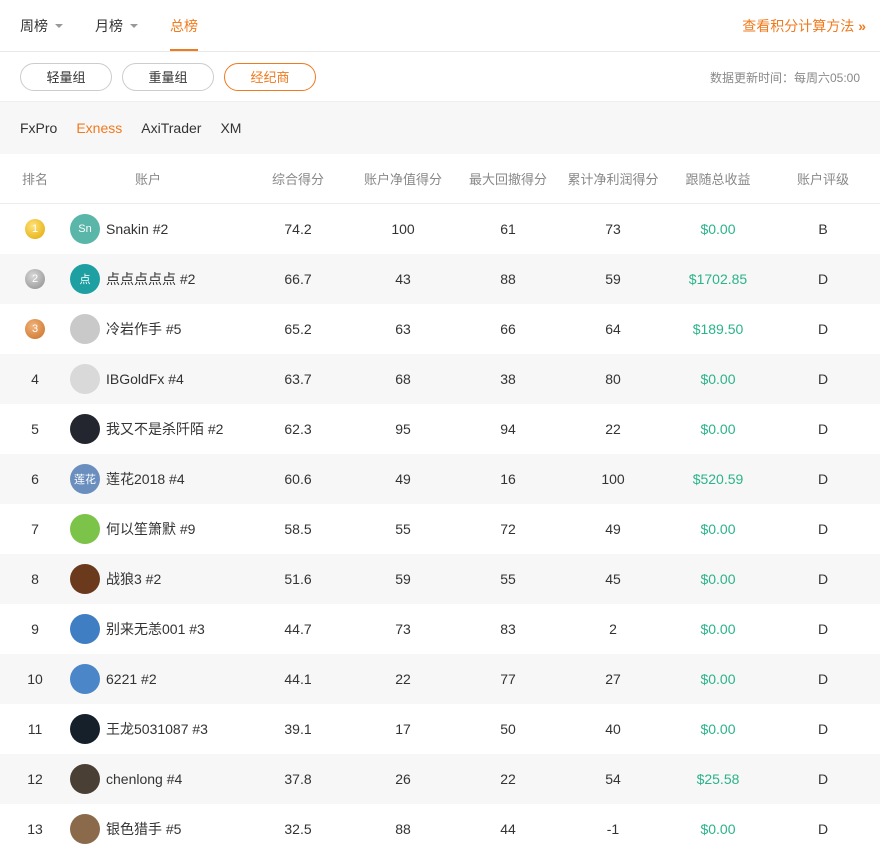 This screenshot has width=880, height=858. What do you see at coordinates (440, 429) in the screenshot?
I see `table-row: 5 我又不是杀阡陌 #2 62.3 95 94 22 $0.00 D` at bounding box center [440, 429].